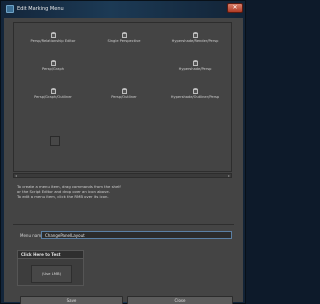 This screenshot has width=320, height=304. What do you see at coordinates (50, 255) in the screenshot?
I see `test-area-header: Click Here to Test` at bounding box center [50, 255].